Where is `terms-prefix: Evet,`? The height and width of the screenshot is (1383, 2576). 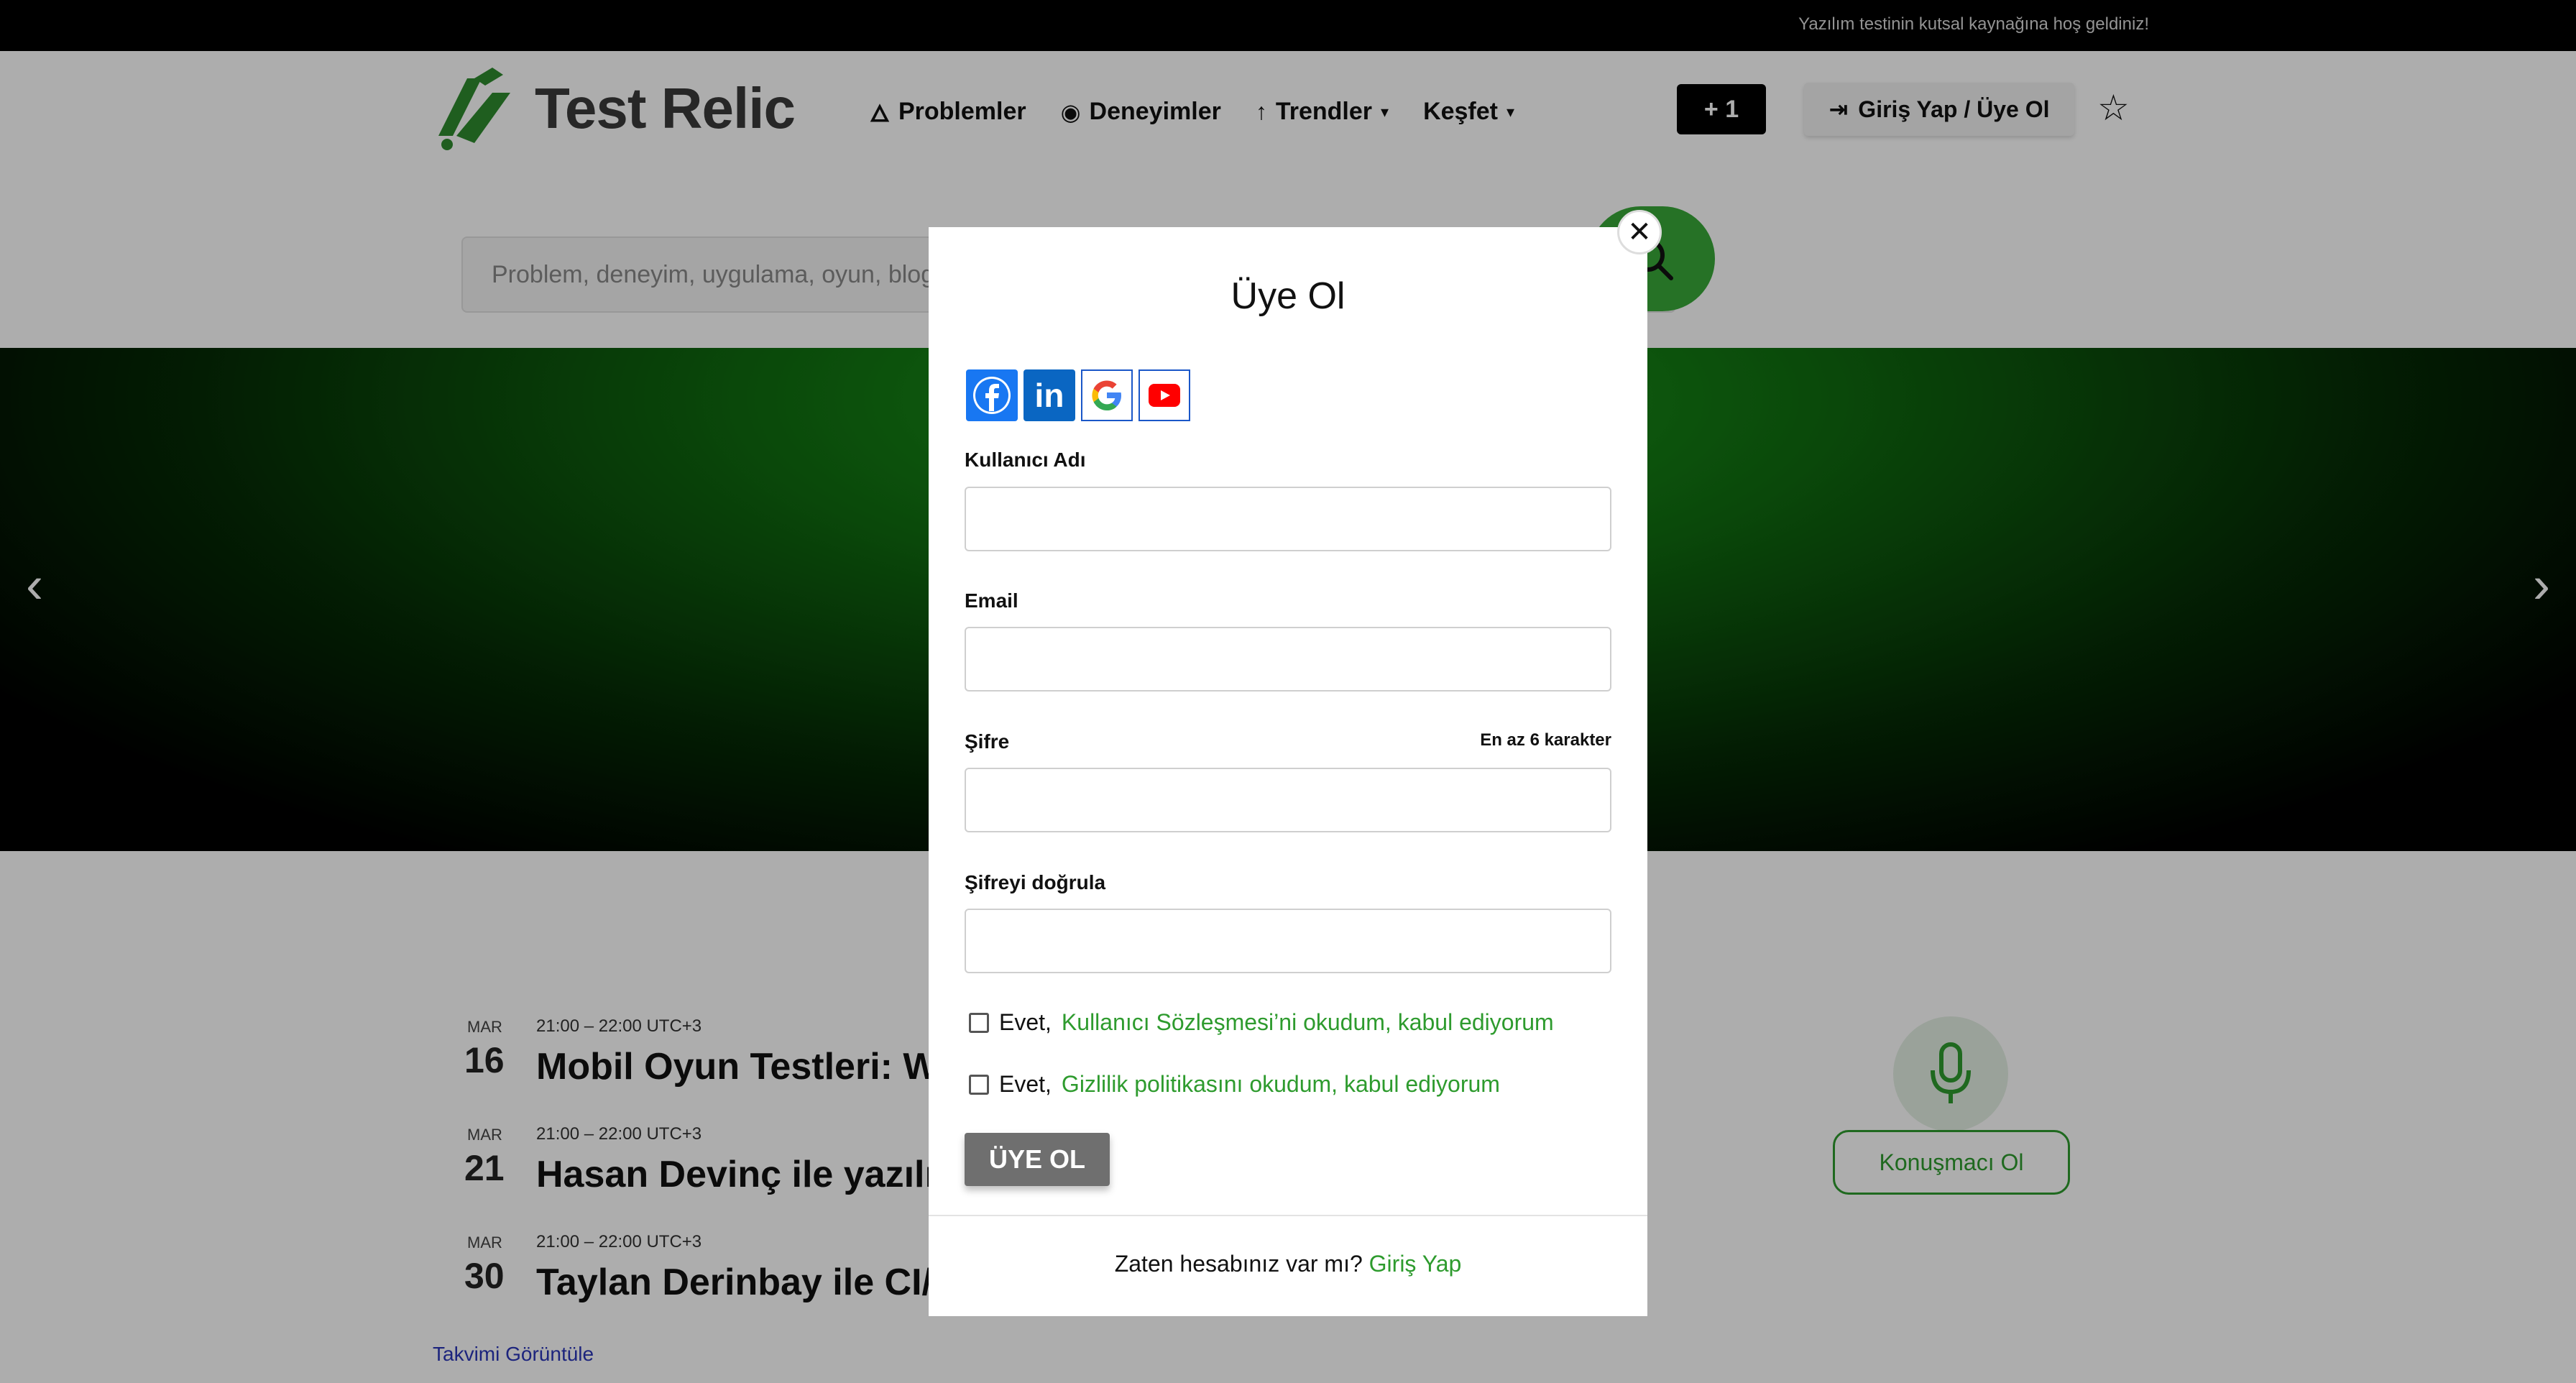
terms-prefix: Evet, is located at coordinates (1025, 1022).